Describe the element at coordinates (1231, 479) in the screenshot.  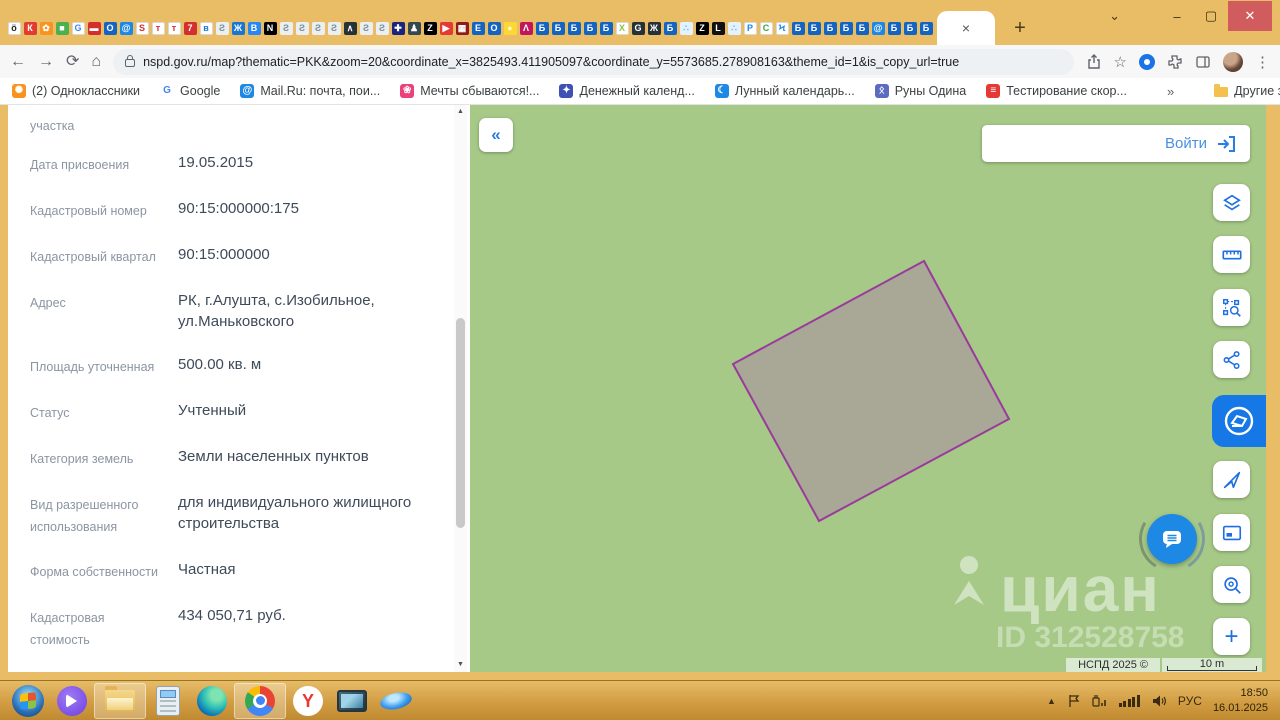
I see `locate-button` at that location.